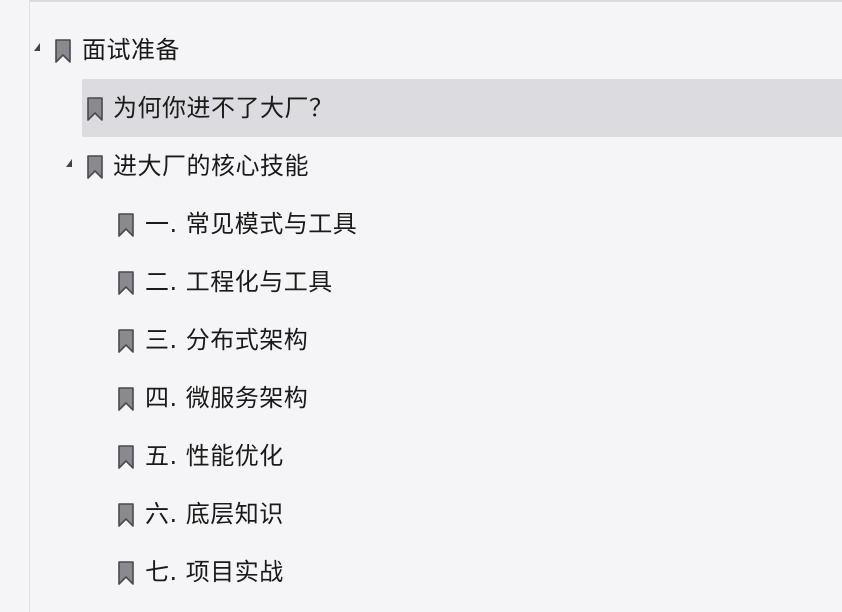 This screenshot has width=842, height=612. Describe the element at coordinates (223, 108) in the screenshot. I see `outline-item-label: 为何你进不了大厂？` at that location.